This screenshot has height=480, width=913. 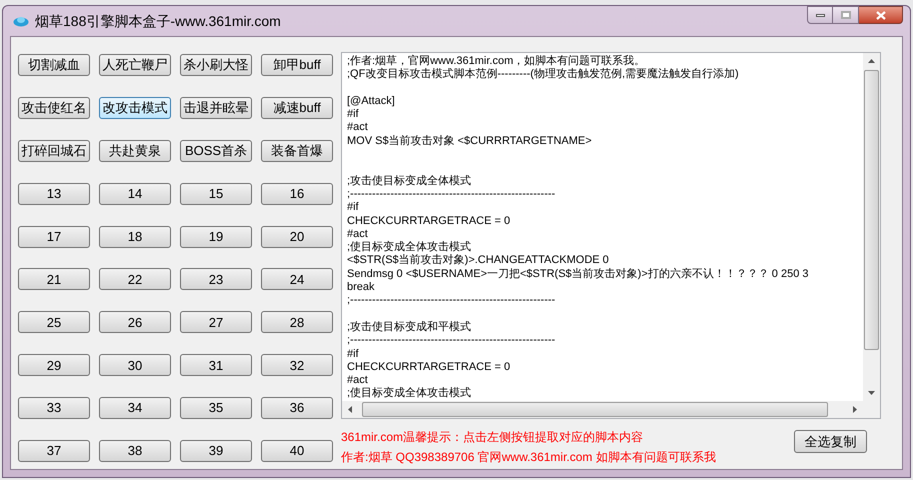 What do you see at coordinates (297, 193) in the screenshot?
I see `script-button: 16` at bounding box center [297, 193].